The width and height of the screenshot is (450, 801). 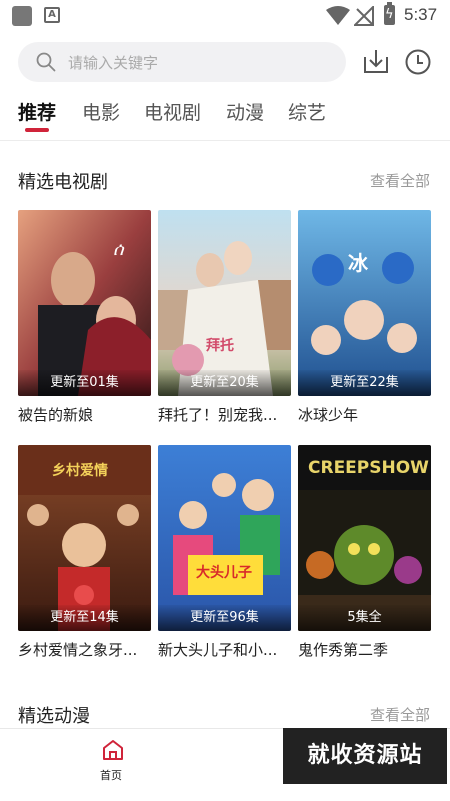 What do you see at coordinates (80, 470) in the screenshot?
I see `svg-text: 乡村爱情` at bounding box center [80, 470].